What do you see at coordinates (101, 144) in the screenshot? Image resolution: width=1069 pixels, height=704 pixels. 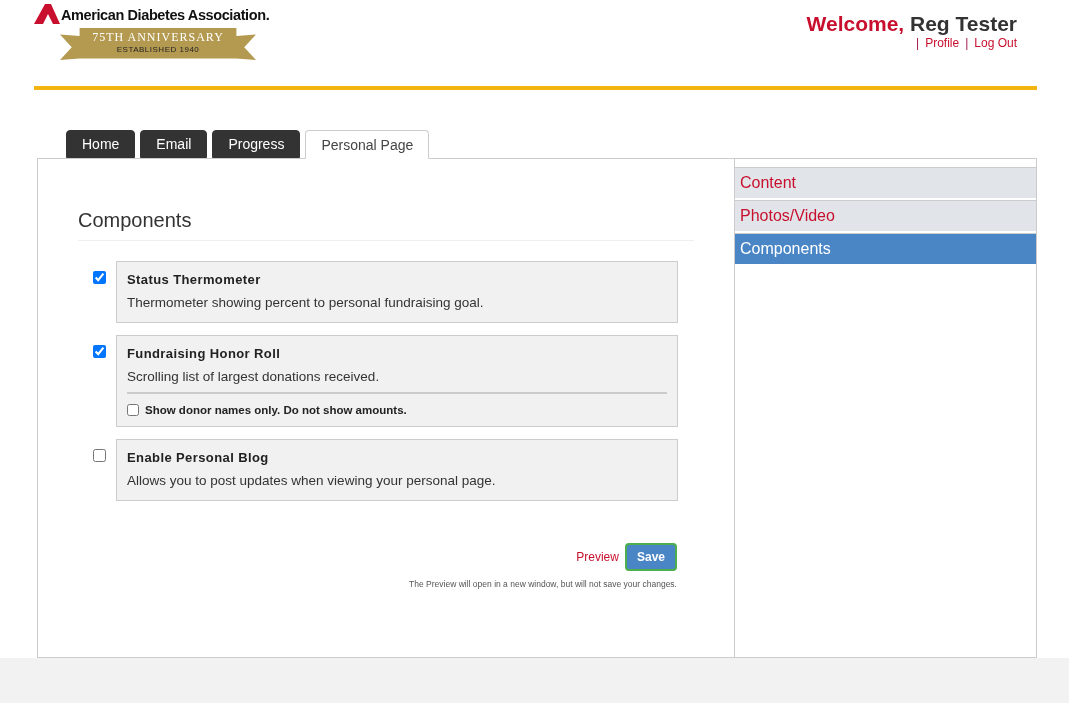 I see `tab: Home` at bounding box center [101, 144].